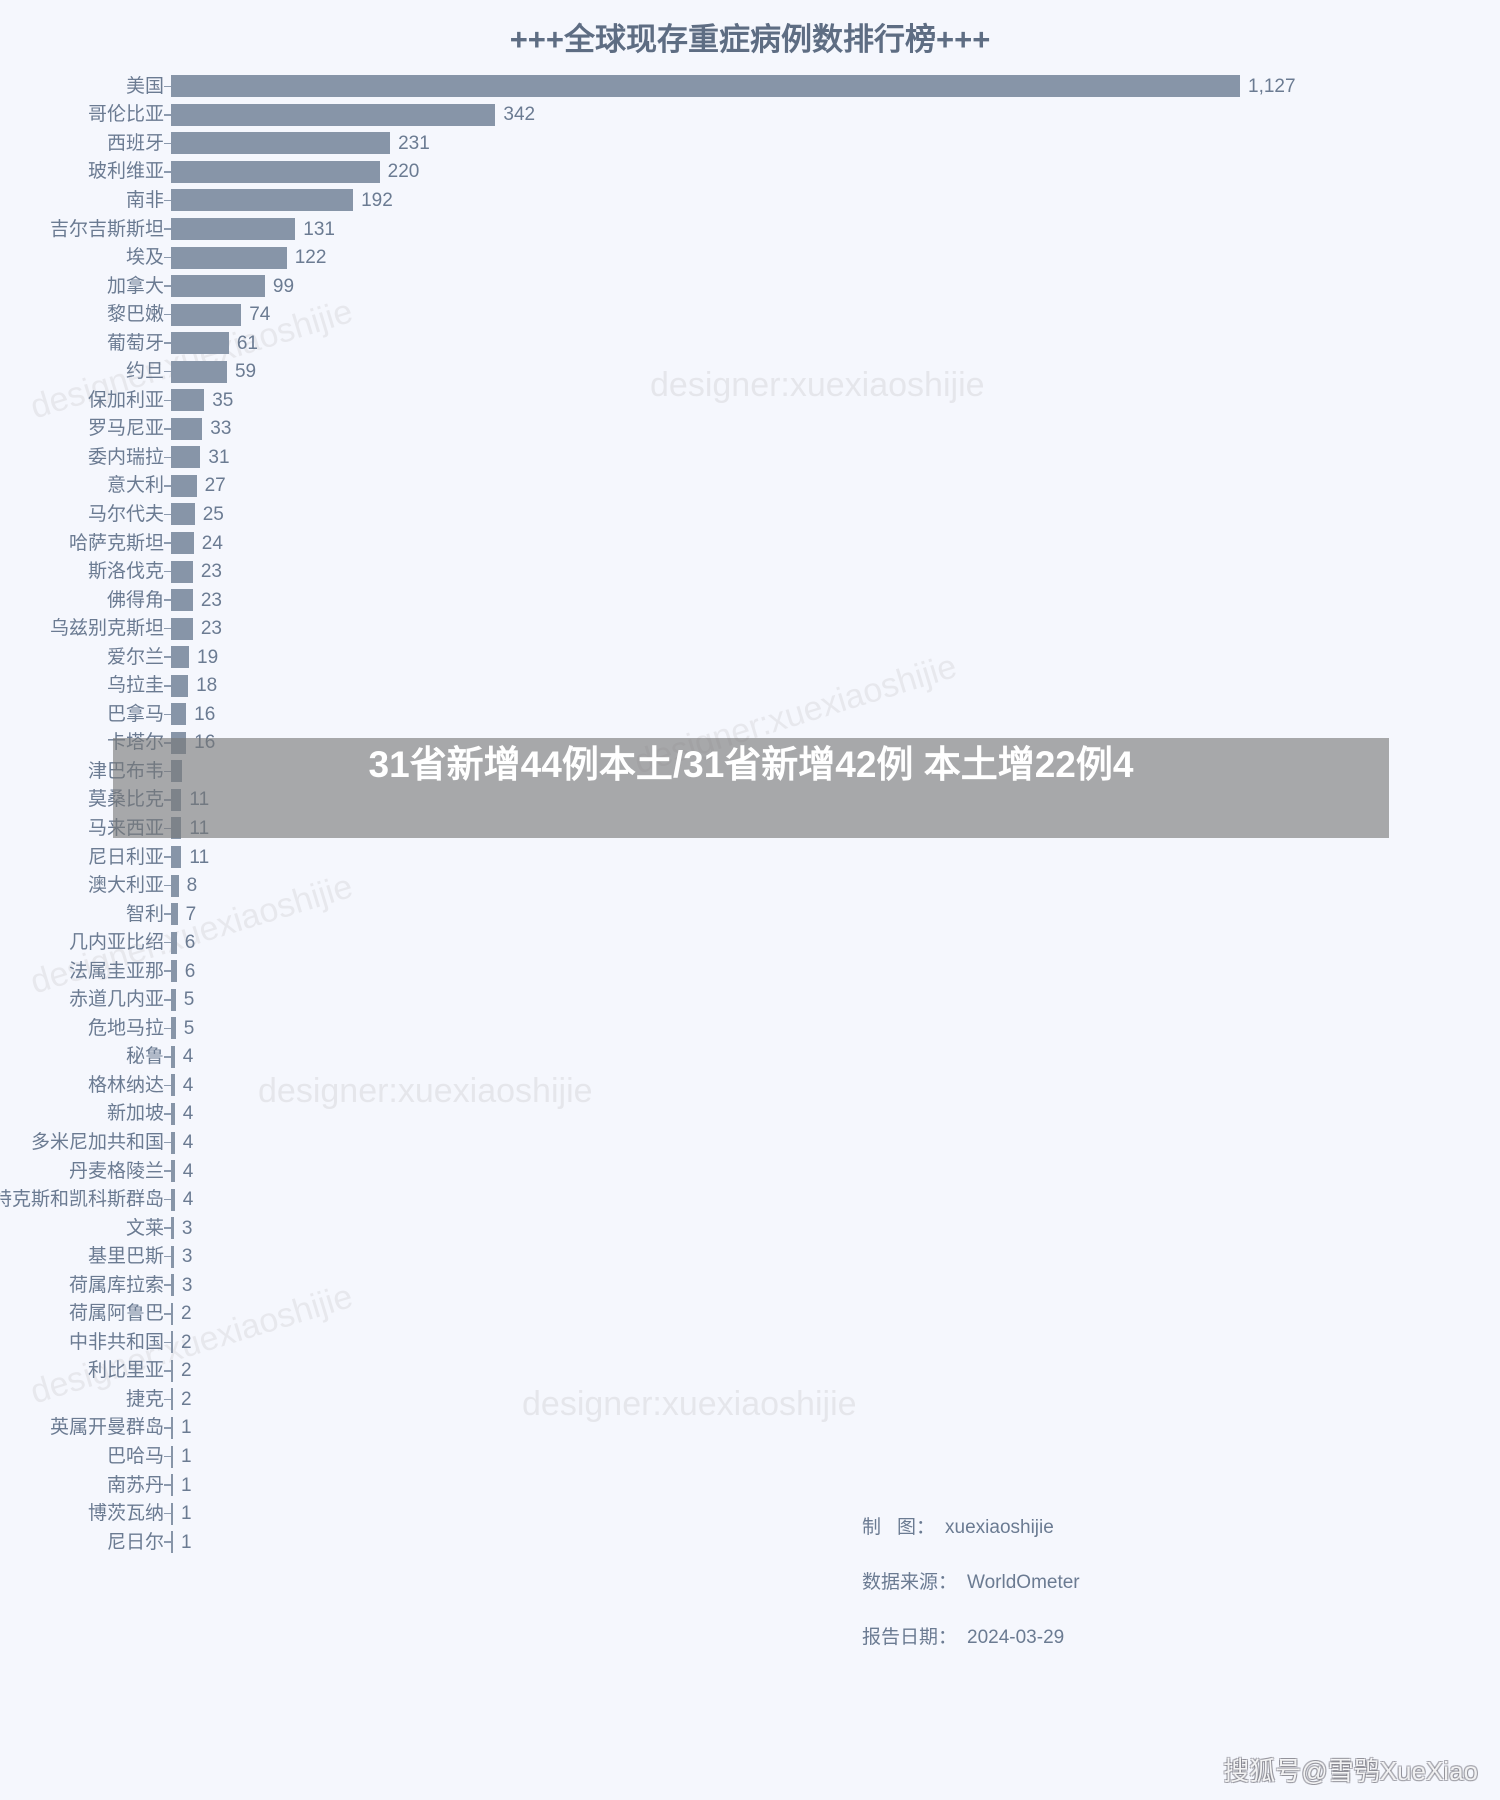 The width and height of the screenshot is (1500, 1800). I want to click on bar-category-label: 英属开曼群岛, so click(106, 1428).